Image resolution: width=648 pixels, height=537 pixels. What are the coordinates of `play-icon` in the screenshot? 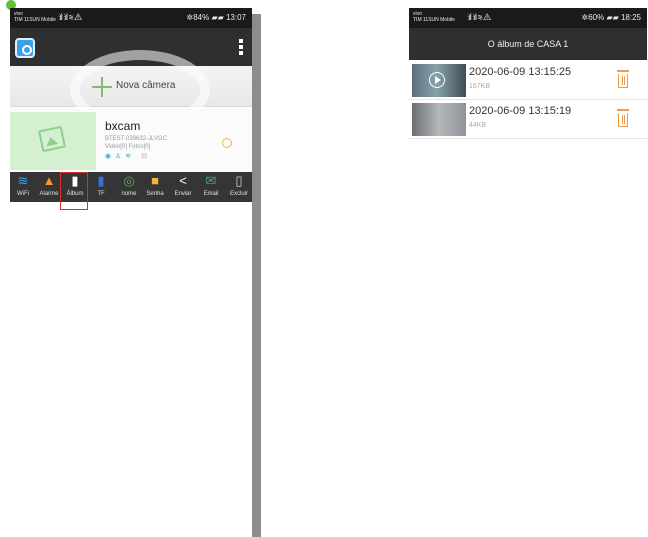 It's located at (437, 80).